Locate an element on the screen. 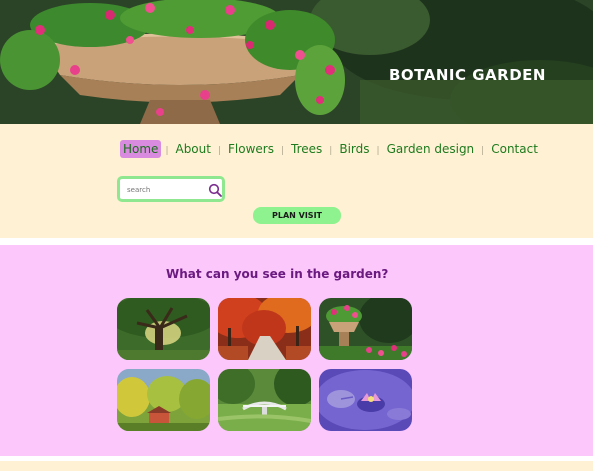 The height and width of the screenshot is (471, 593). nav-item-birds: Birds is located at coordinates (354, 149).